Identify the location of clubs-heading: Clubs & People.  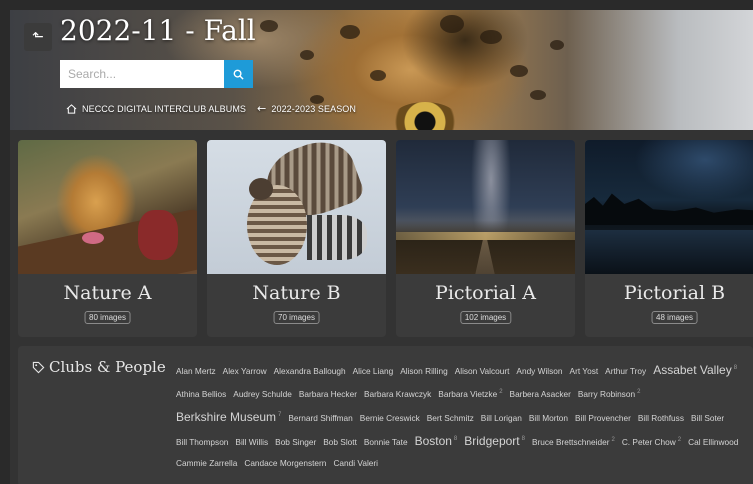
(99, 367).